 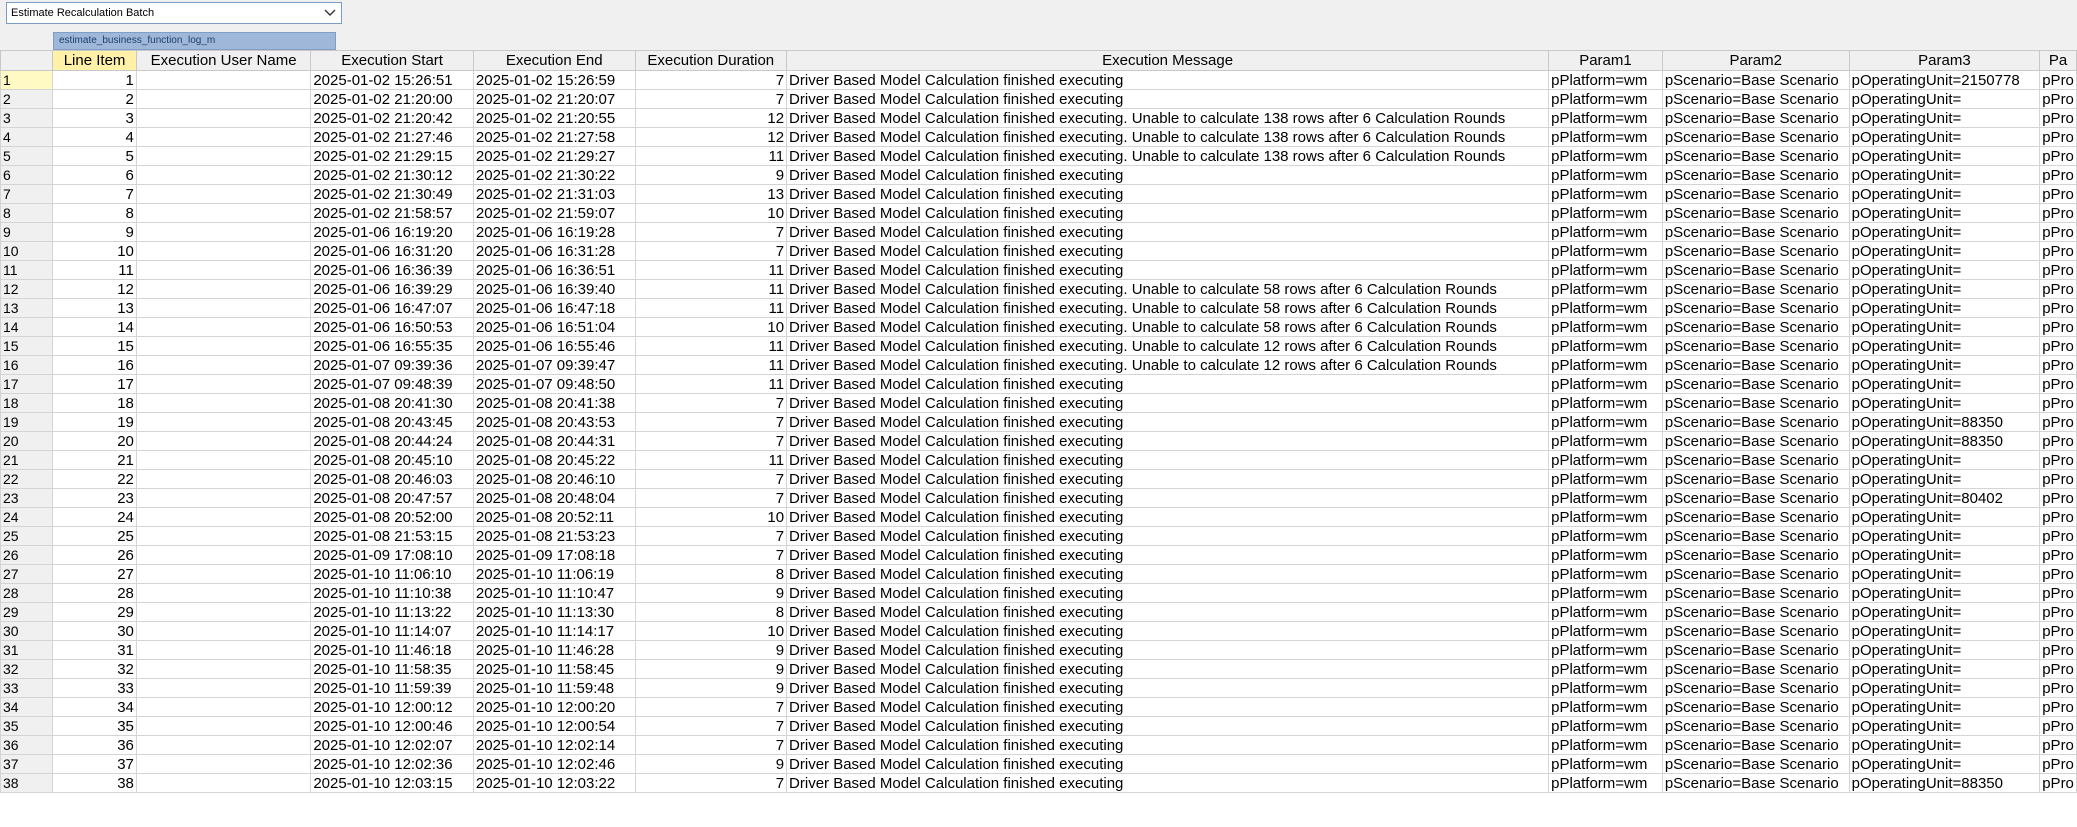 What do you see at coordinates (554, 156) in the screenshot?
I see `grid-cell: 2025-01-02 21:29:27` at bounding box center [554, 156].